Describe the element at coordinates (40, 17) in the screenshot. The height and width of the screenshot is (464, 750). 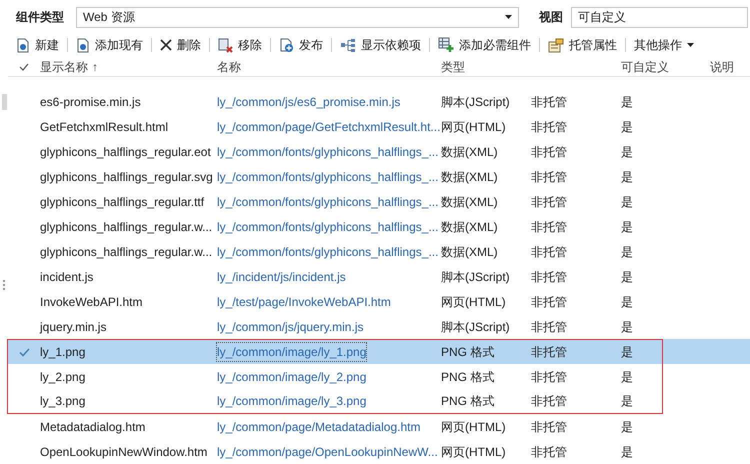
I see `component-type-label: 组件类型` at that location.